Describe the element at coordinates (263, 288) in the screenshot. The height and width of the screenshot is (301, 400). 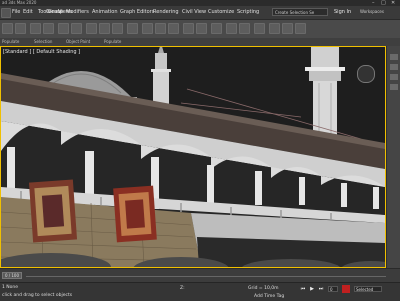
I see `grid-size: Grid = 10,0m` at that location.